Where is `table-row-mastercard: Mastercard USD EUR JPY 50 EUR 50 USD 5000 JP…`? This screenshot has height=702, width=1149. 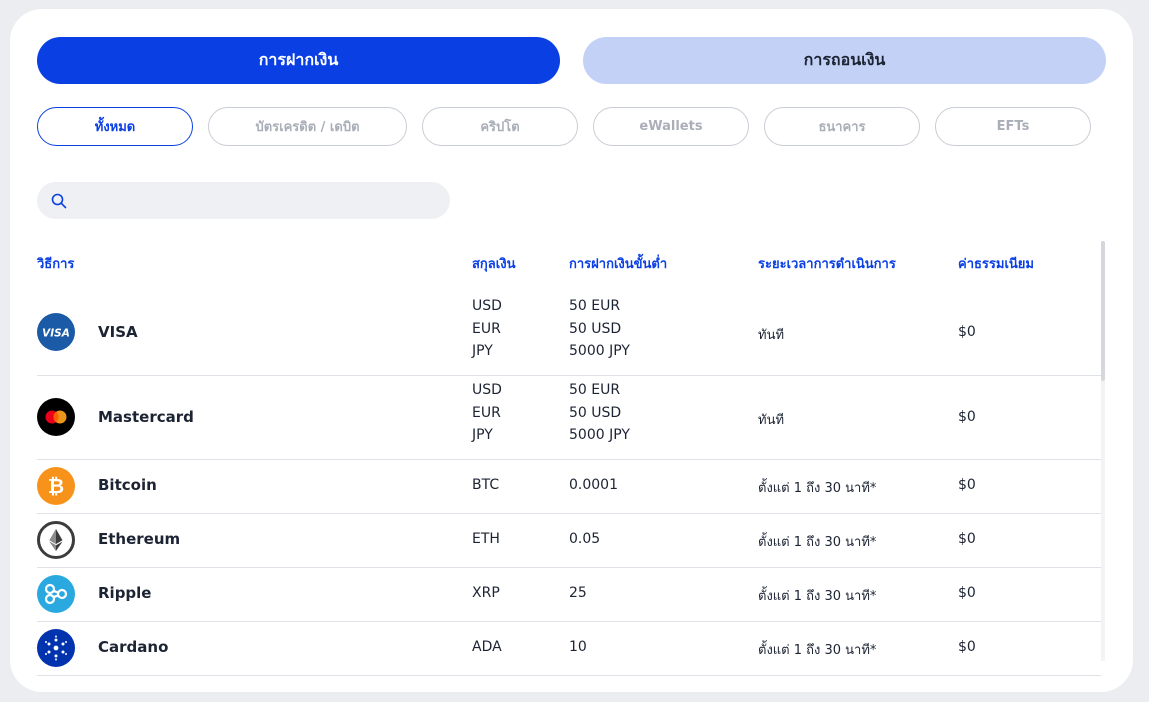 table-row-mastercard: Mastercard USD EUR JPY 50 EUR 50 USD 5000 JP… is located at coordinates (569, 418).